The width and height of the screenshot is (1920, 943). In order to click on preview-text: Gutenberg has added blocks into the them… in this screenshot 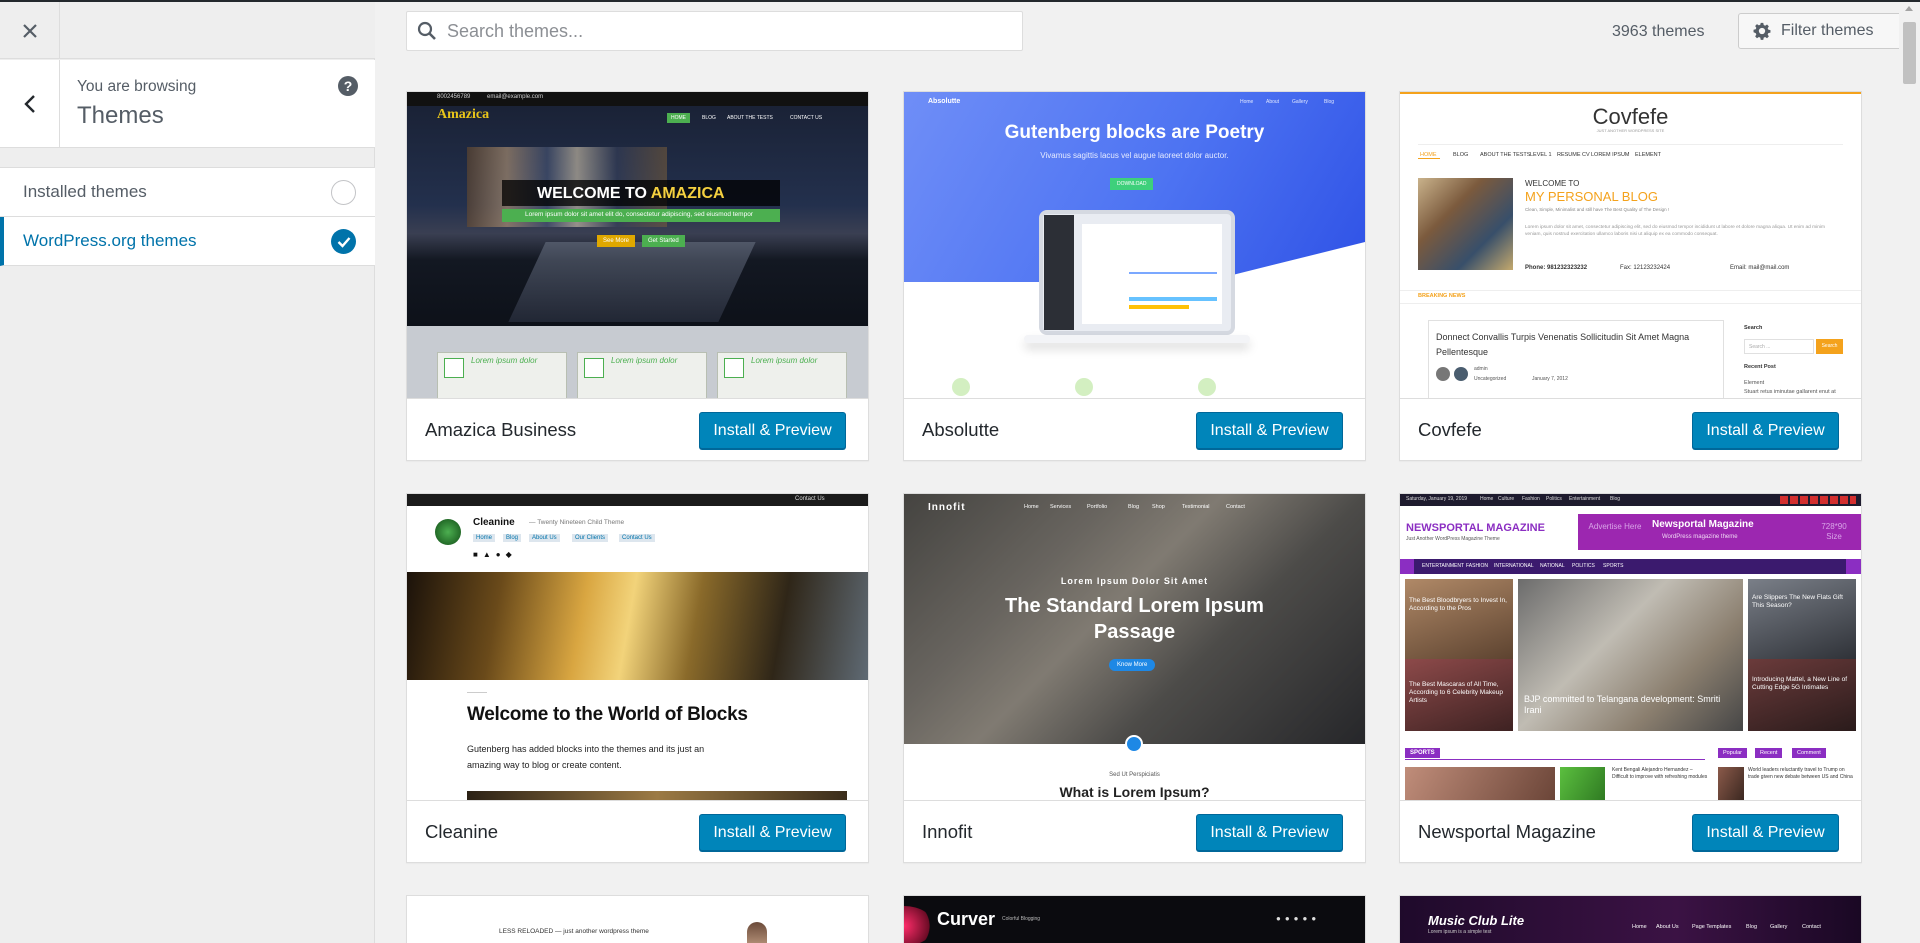, I will do `click(586, 749)`.